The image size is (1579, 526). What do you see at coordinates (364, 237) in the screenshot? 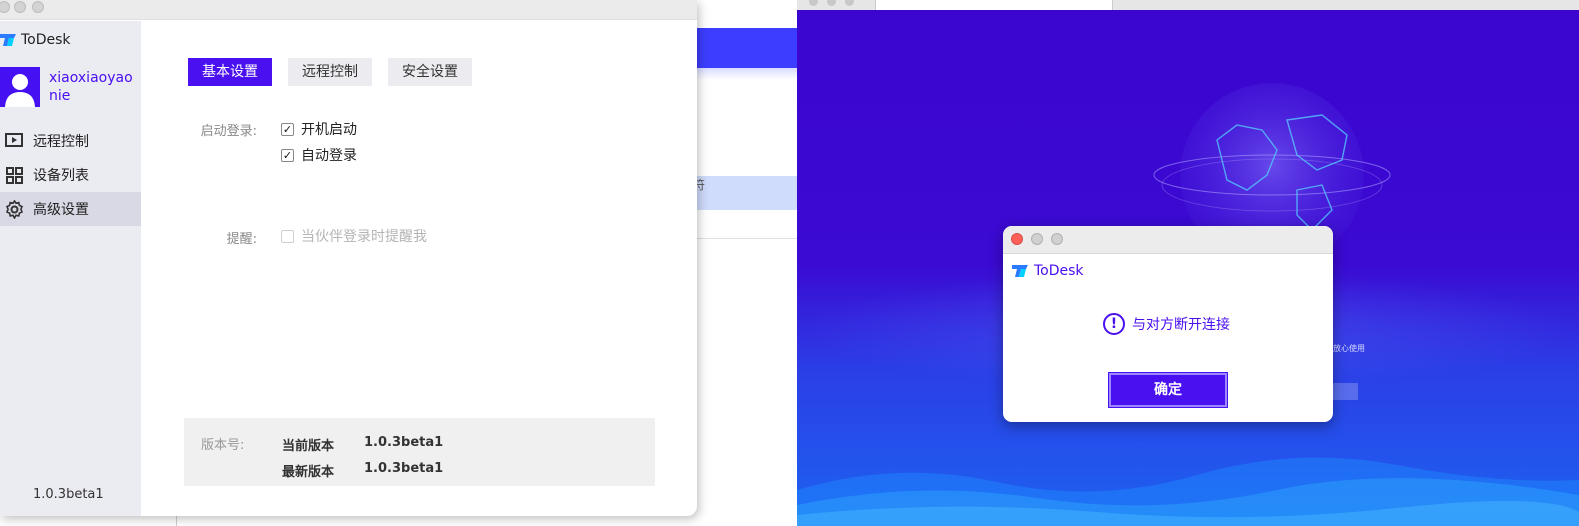
I see `partner-login-alert-label: 当伙伴登录时提醒我` at bounding box center [364, 237].